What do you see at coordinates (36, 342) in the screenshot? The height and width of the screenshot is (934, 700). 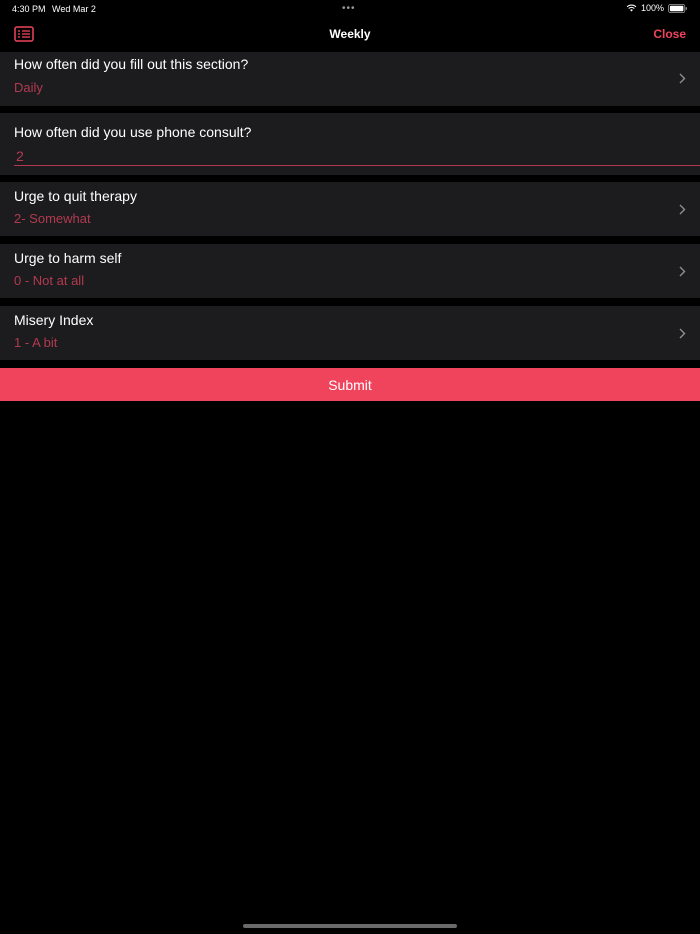 I see `row-answer: 1 - A bit` at bounding box center [36, 342].